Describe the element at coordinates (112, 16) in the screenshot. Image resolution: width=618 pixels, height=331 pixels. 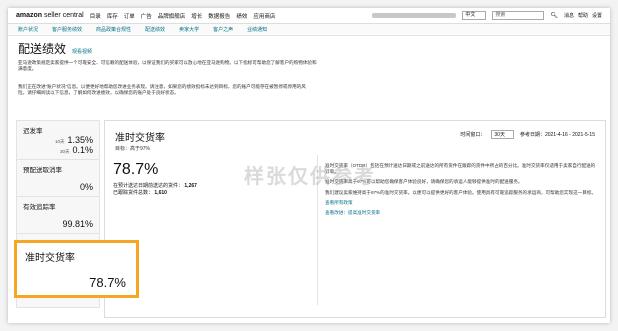
I see `menu-item-inventory: 库存` at that location.